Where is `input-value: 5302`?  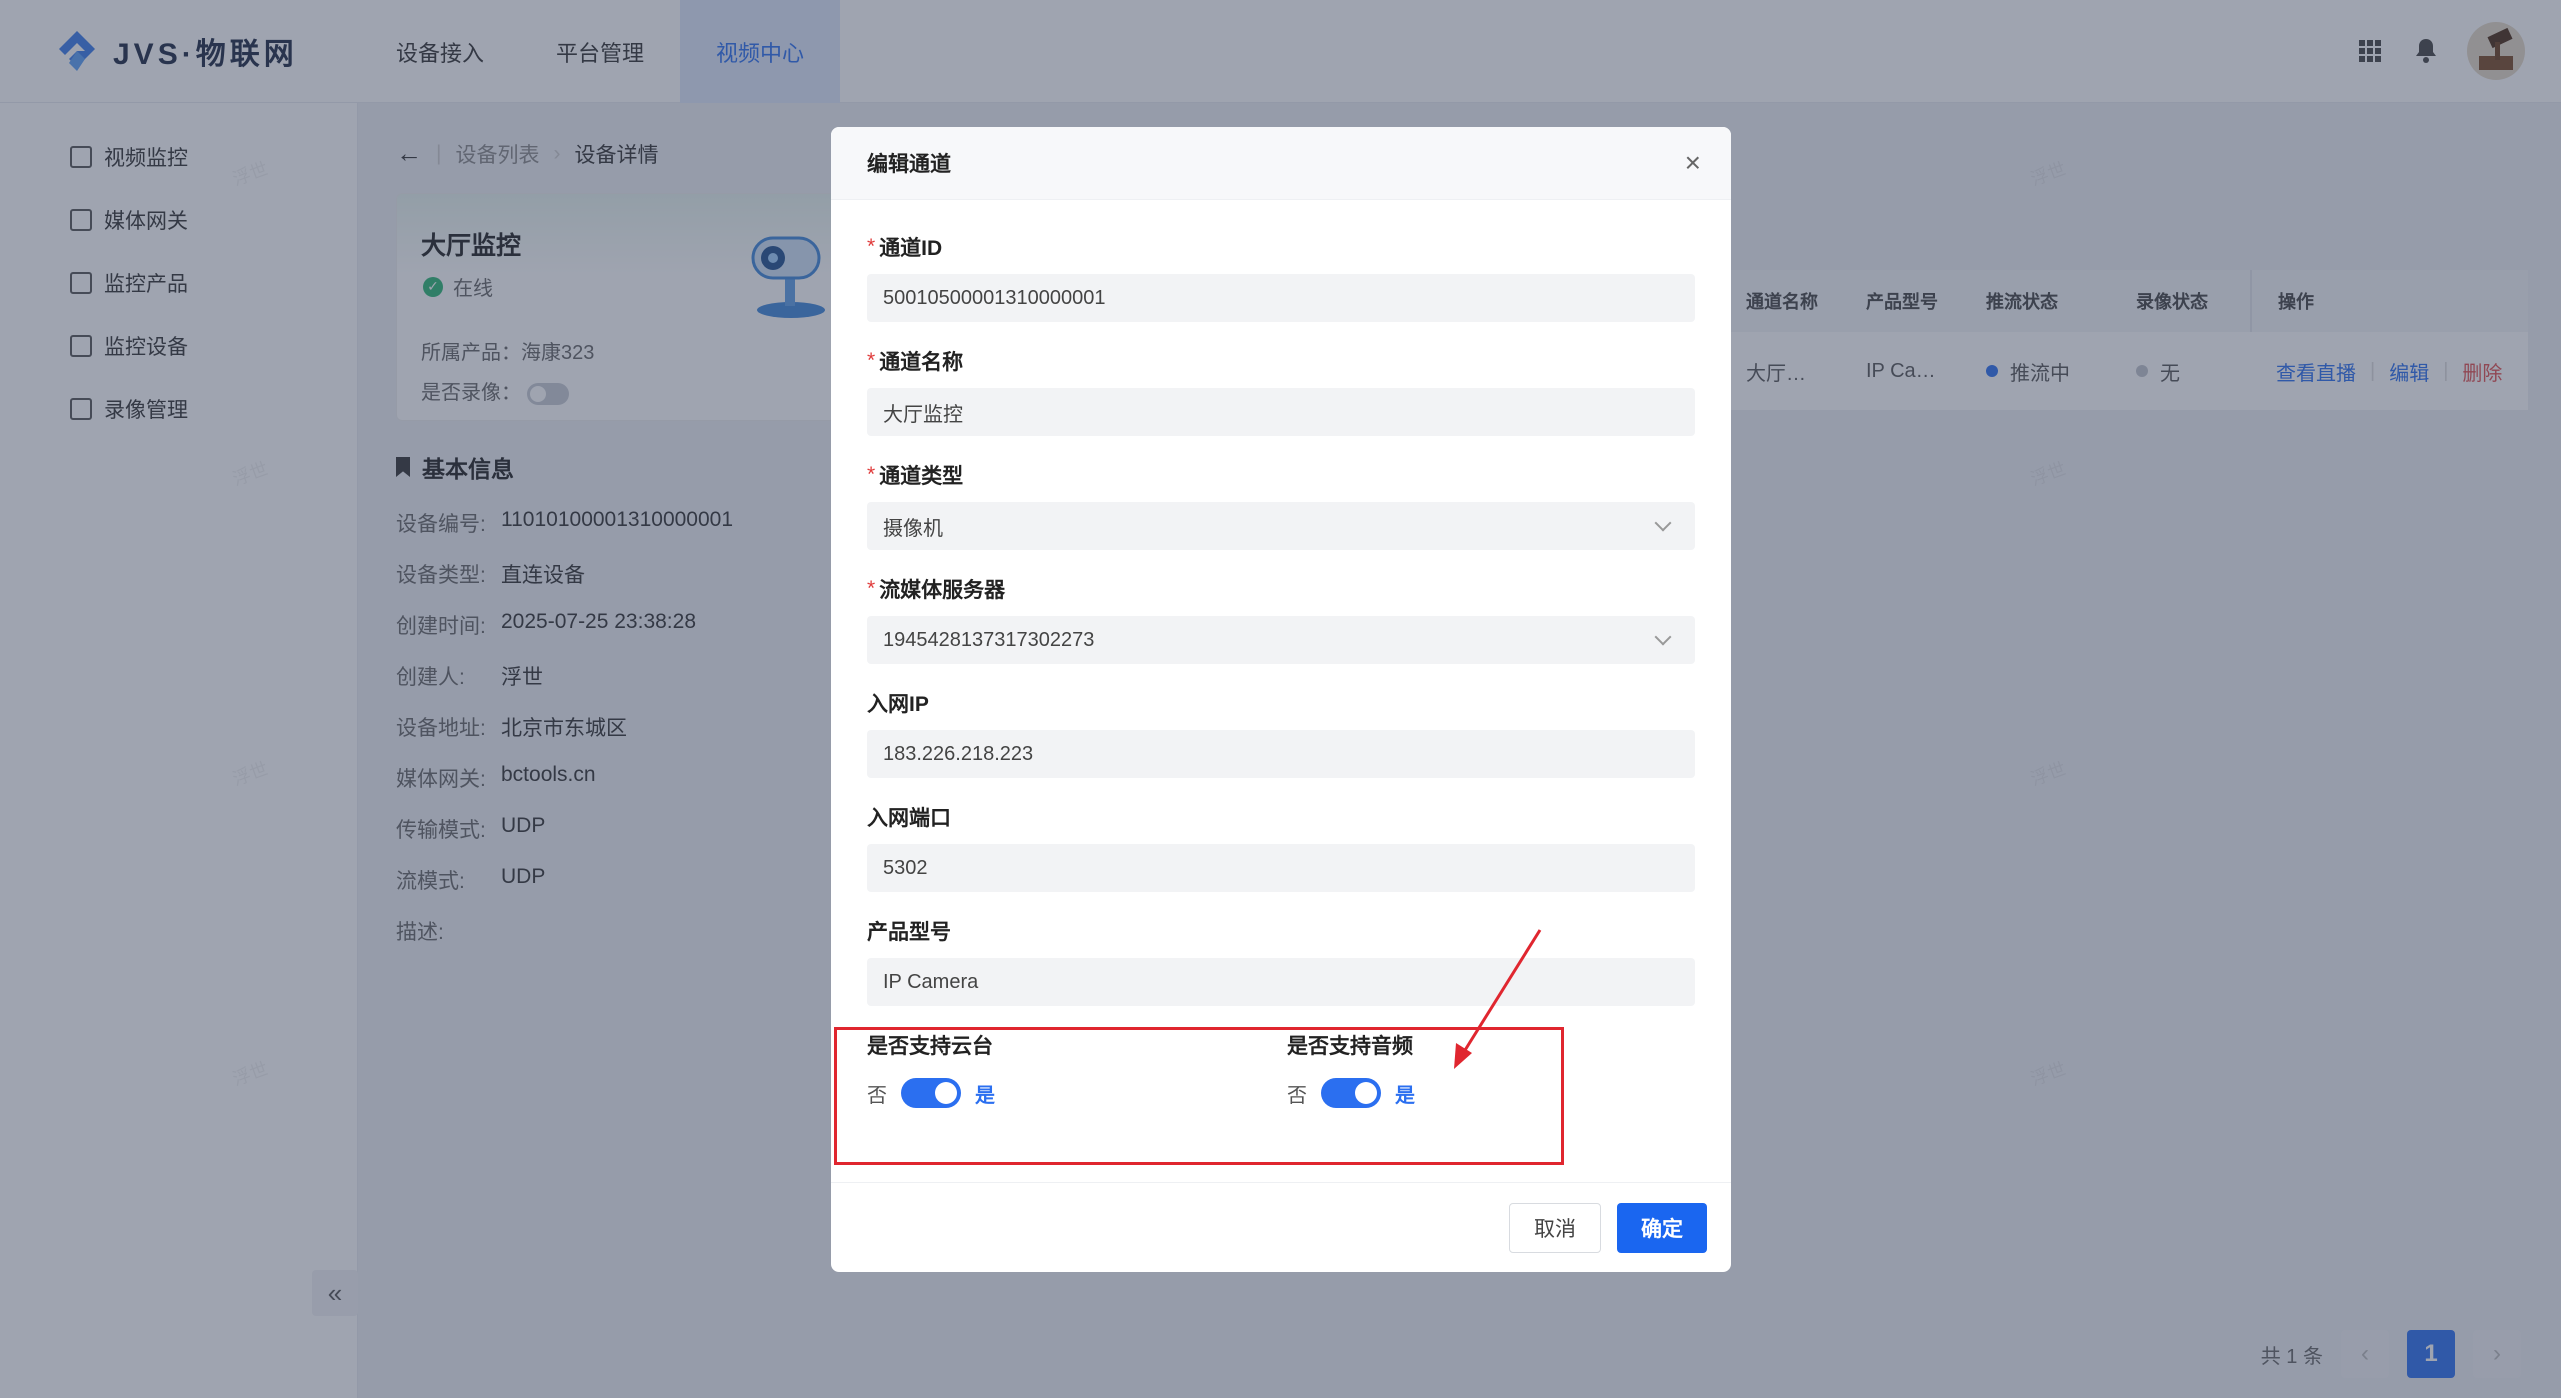
input-value: 5302 is located at coordinates (905, 867).